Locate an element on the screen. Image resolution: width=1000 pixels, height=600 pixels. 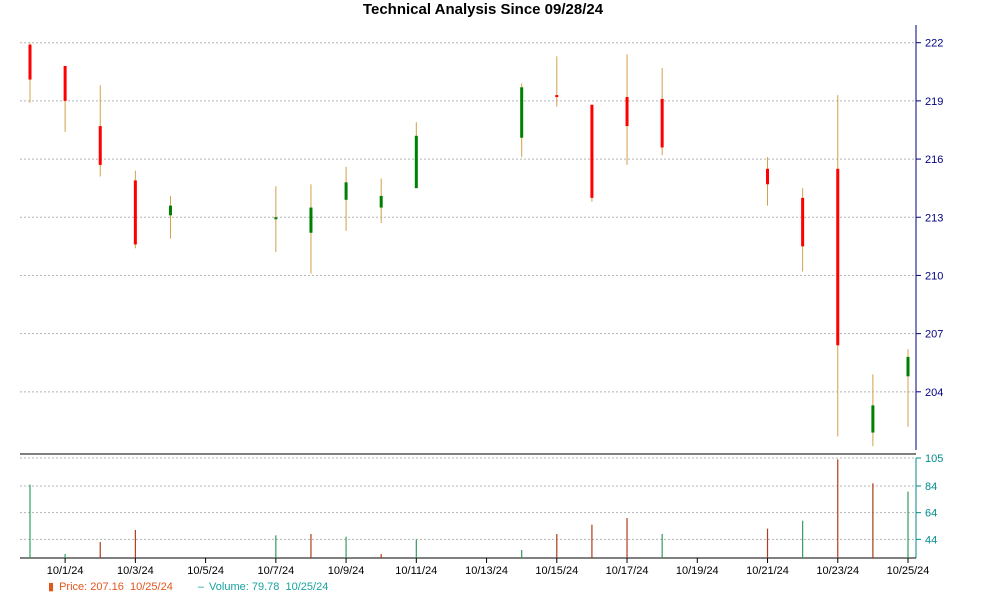
date-tick-label: 10/15/24 is located at coordinates (556, 571).